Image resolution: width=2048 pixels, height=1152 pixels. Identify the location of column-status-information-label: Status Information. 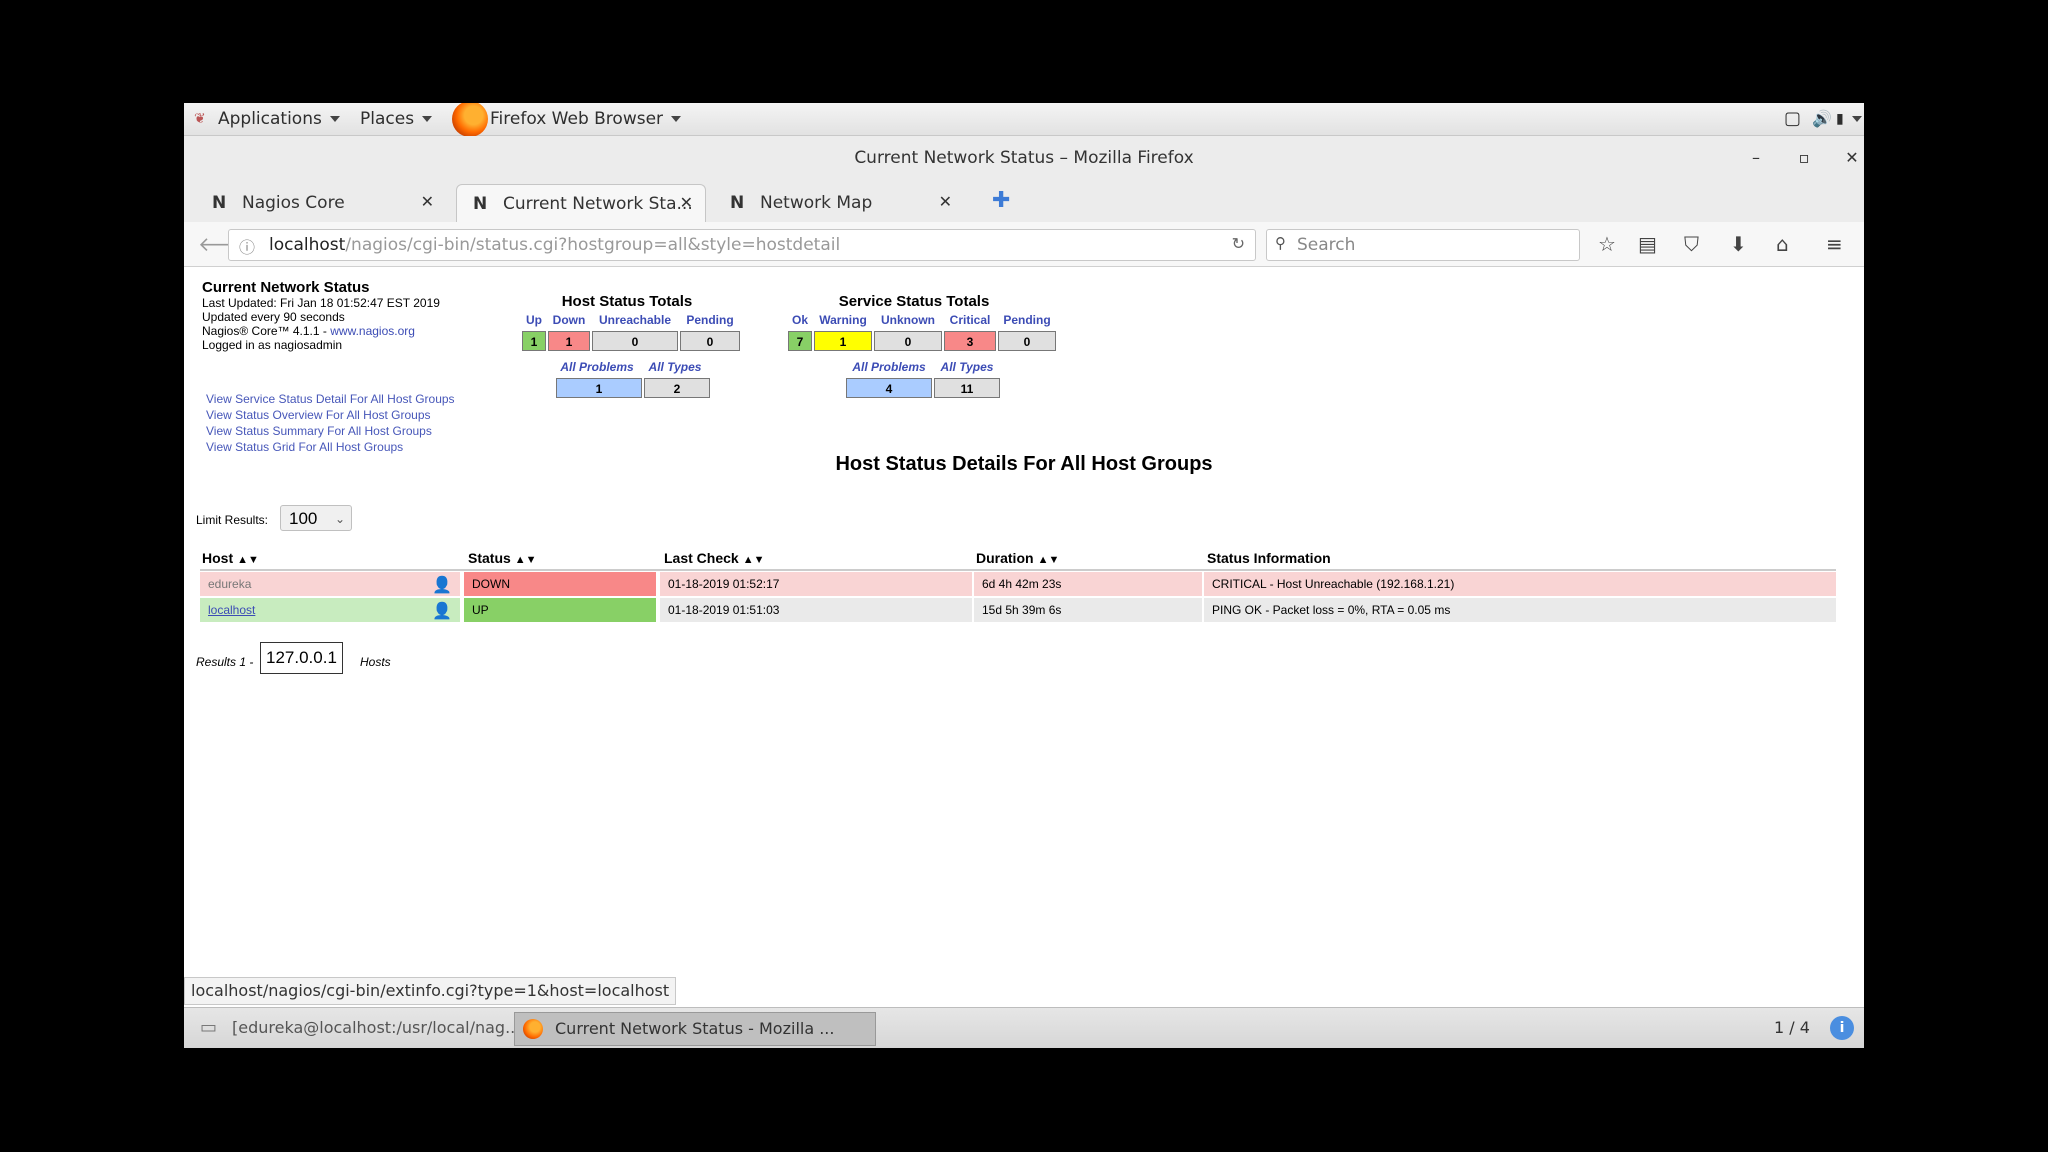
(1269, 558).